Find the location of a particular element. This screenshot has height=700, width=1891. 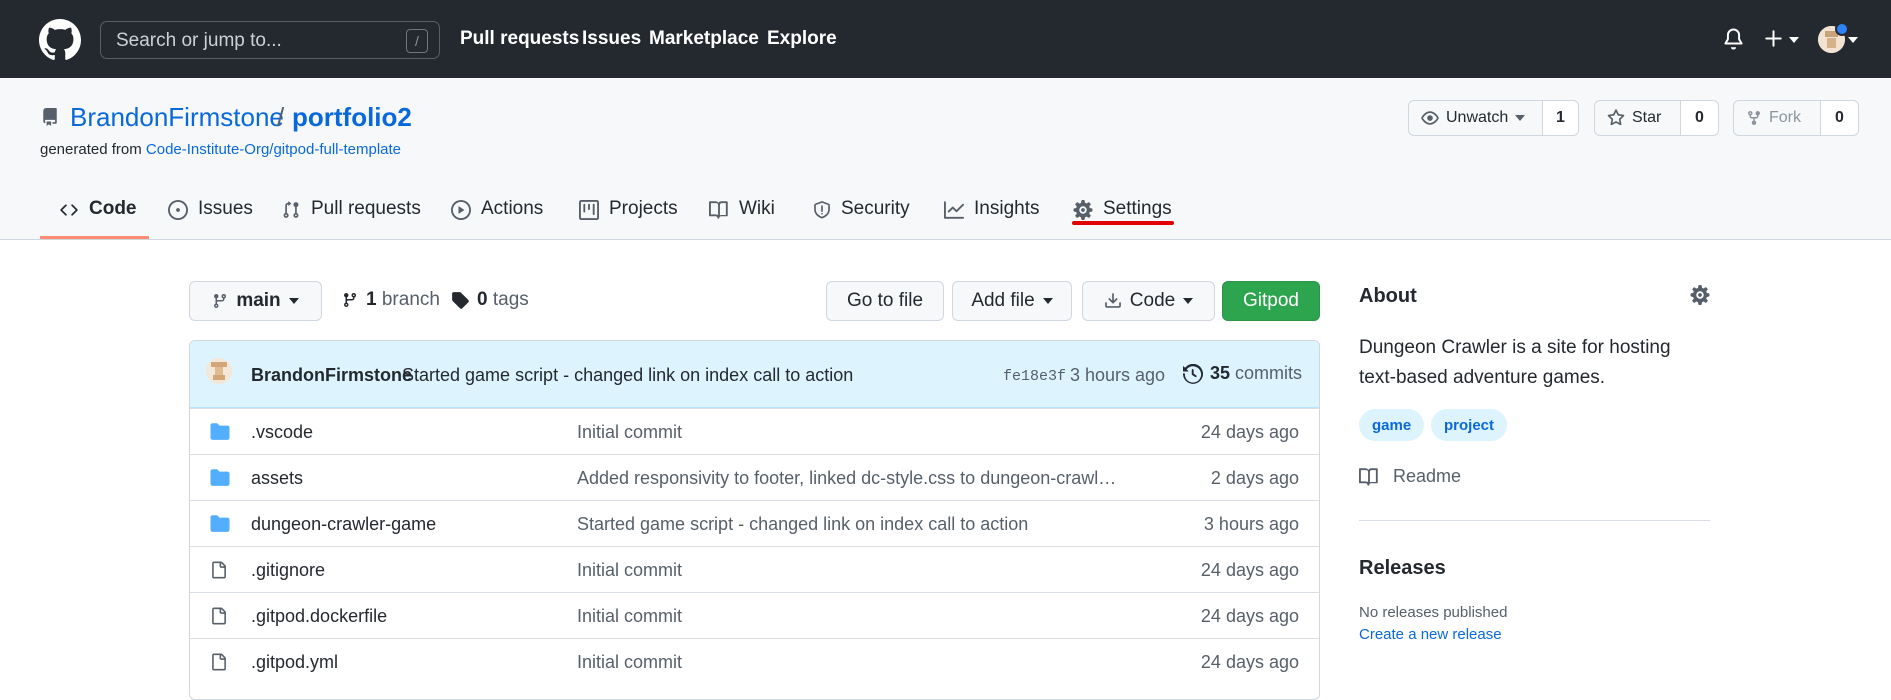

plus-dropdown-caret-icon is located at coordinates (1794, 40).